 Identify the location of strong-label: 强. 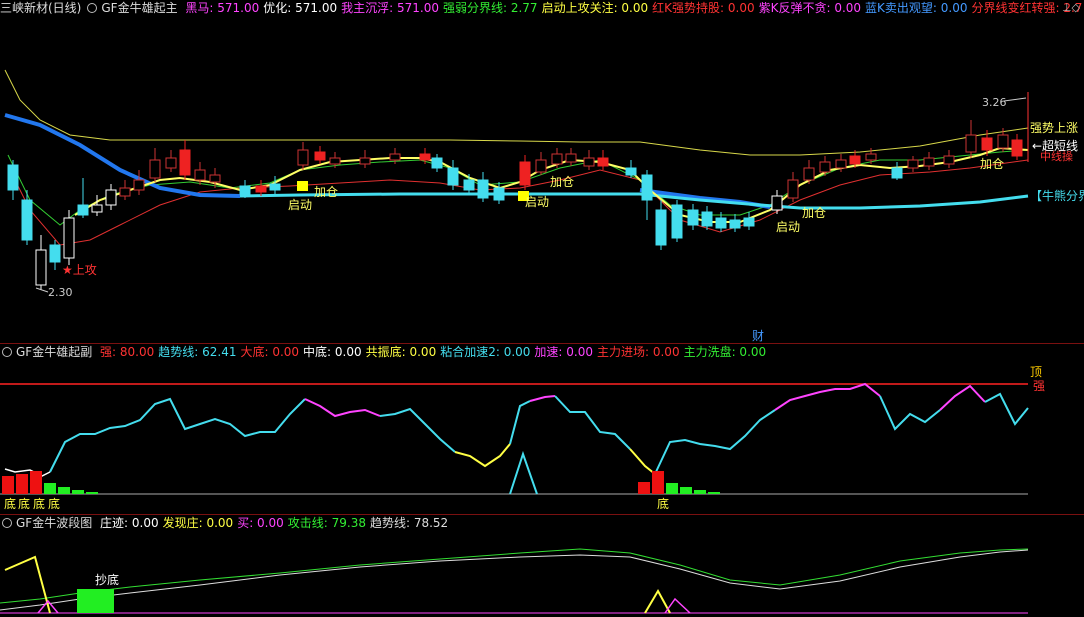
(1039, 386).